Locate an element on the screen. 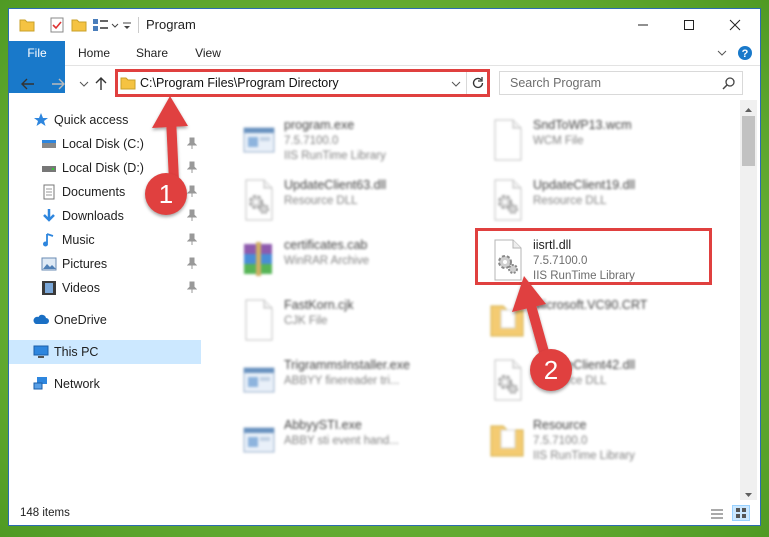 The width and height of the screenshot is (769, 537). scroll-down-icon is located at coordinates (748, 495).